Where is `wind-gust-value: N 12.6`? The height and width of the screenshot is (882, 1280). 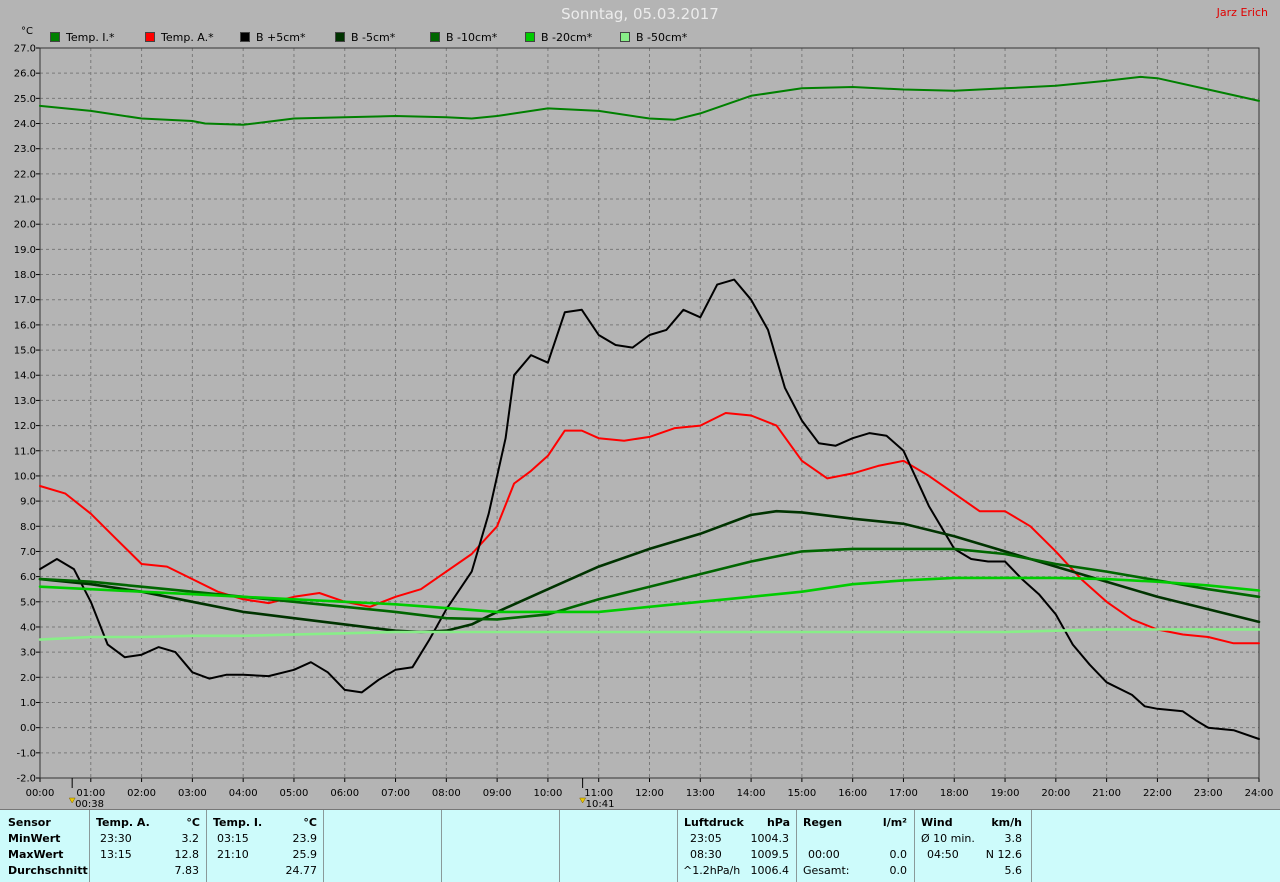
wind-gust-value: N 12.6 is located at coordinates (1003, 854).